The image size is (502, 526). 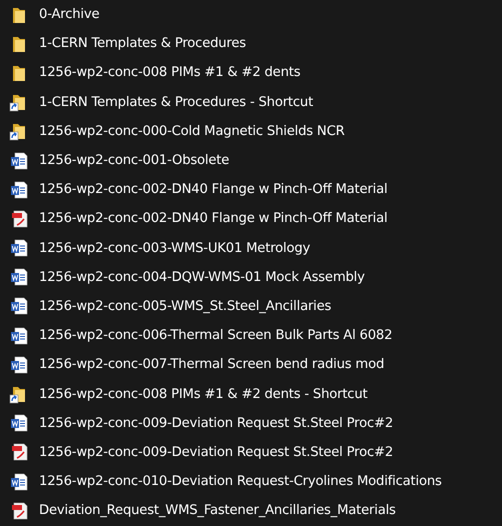 What do you see at coordinates (142, 44) in the screenshot?
I see `file-name: 1-CERN Templates & Procedures` at bounding box center [142, 44].